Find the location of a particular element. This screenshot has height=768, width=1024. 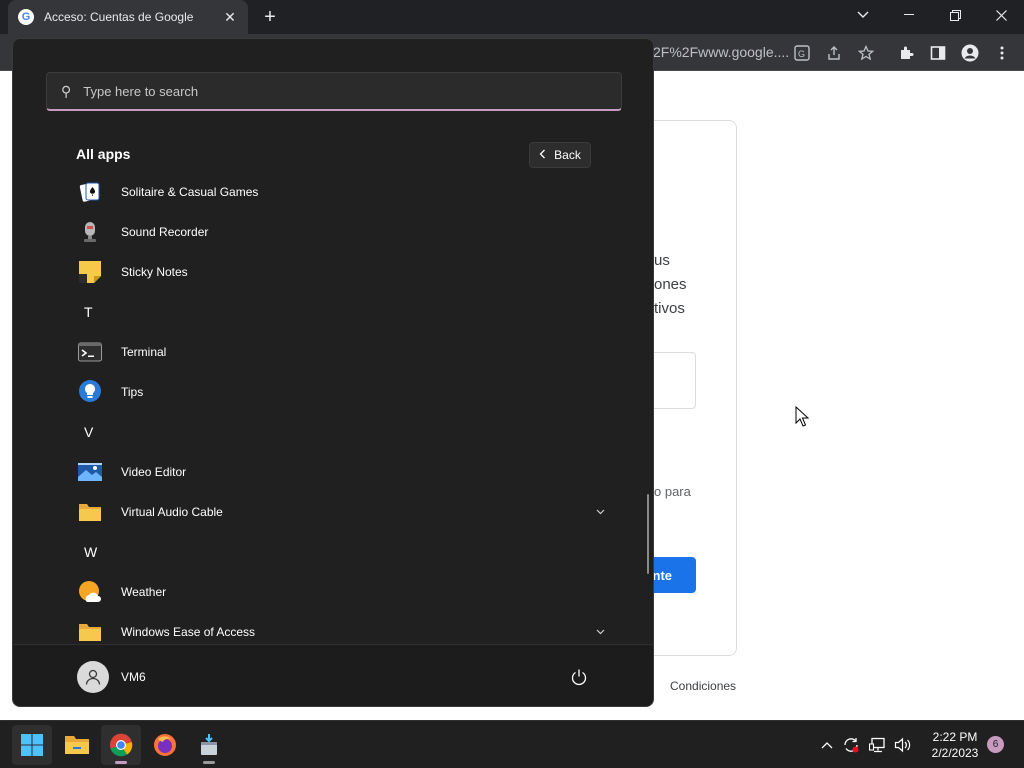

lightbulb-icon is located at coordinates (90, 392).